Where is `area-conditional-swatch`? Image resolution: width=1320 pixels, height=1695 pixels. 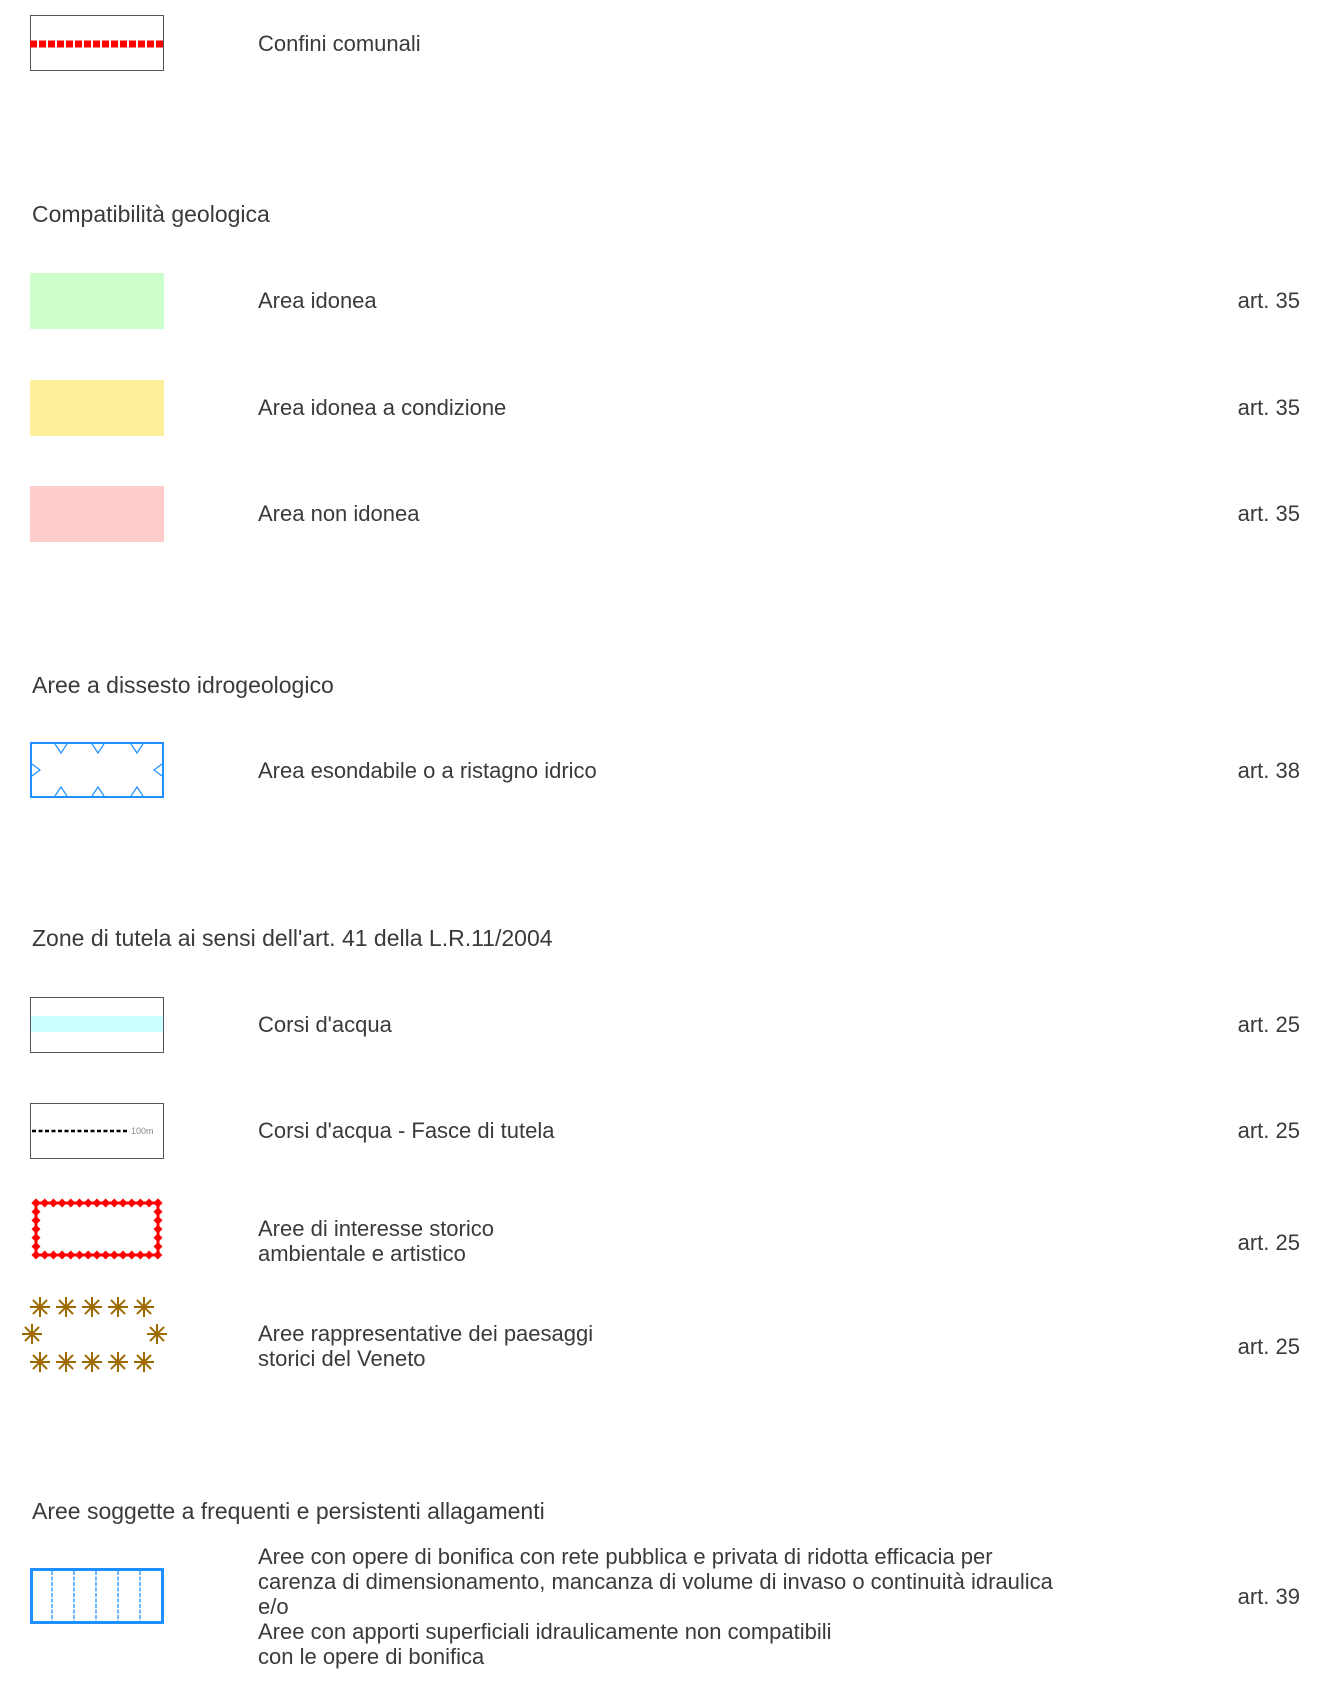
area-conditional-swatch is located at coordinates (97, 408).